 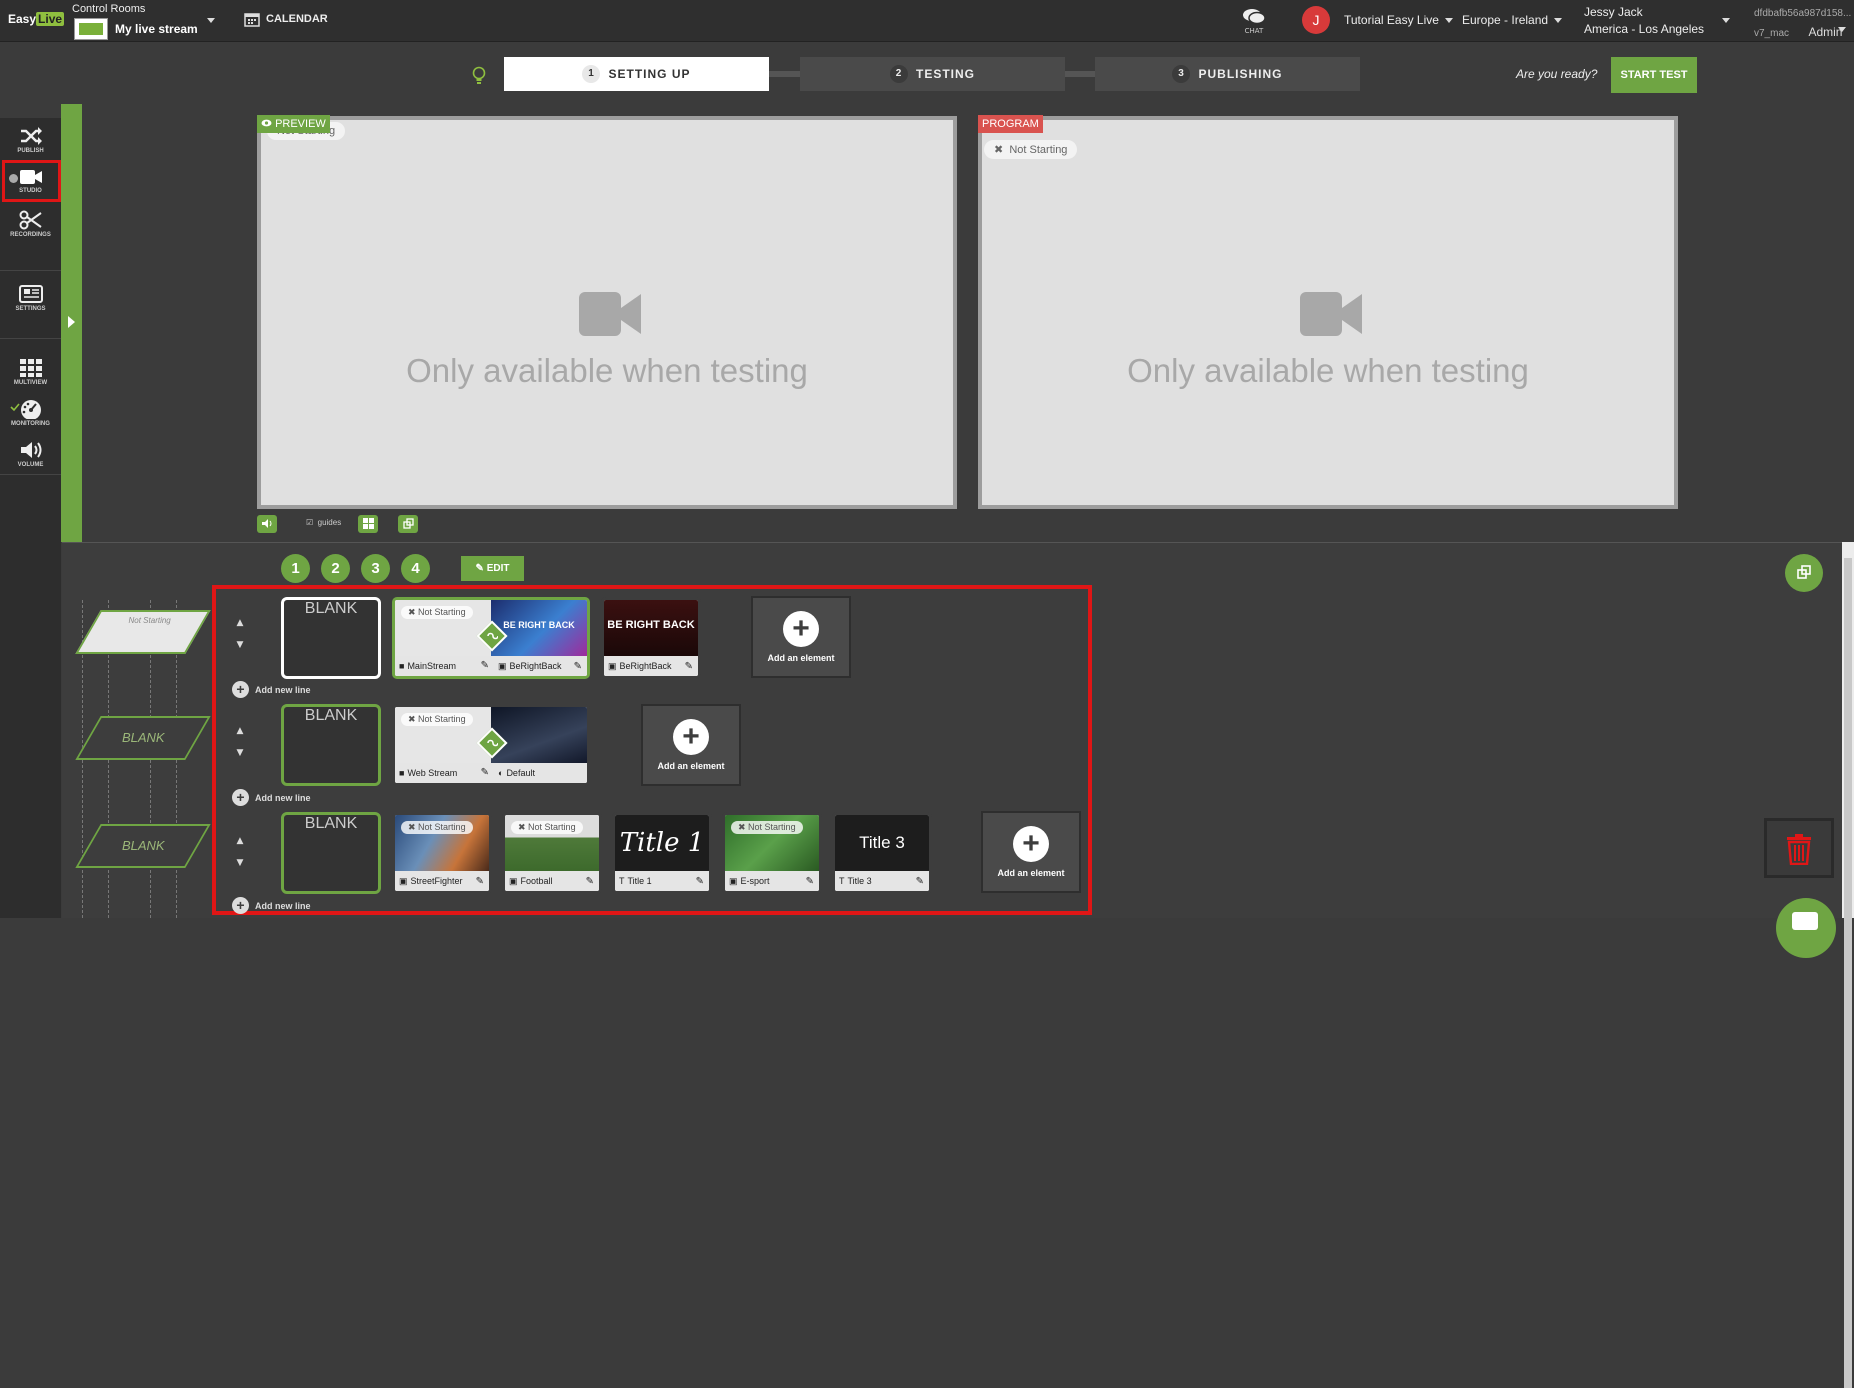 I want to click on chat-label: CHAT, so click(x=1254, y=31).